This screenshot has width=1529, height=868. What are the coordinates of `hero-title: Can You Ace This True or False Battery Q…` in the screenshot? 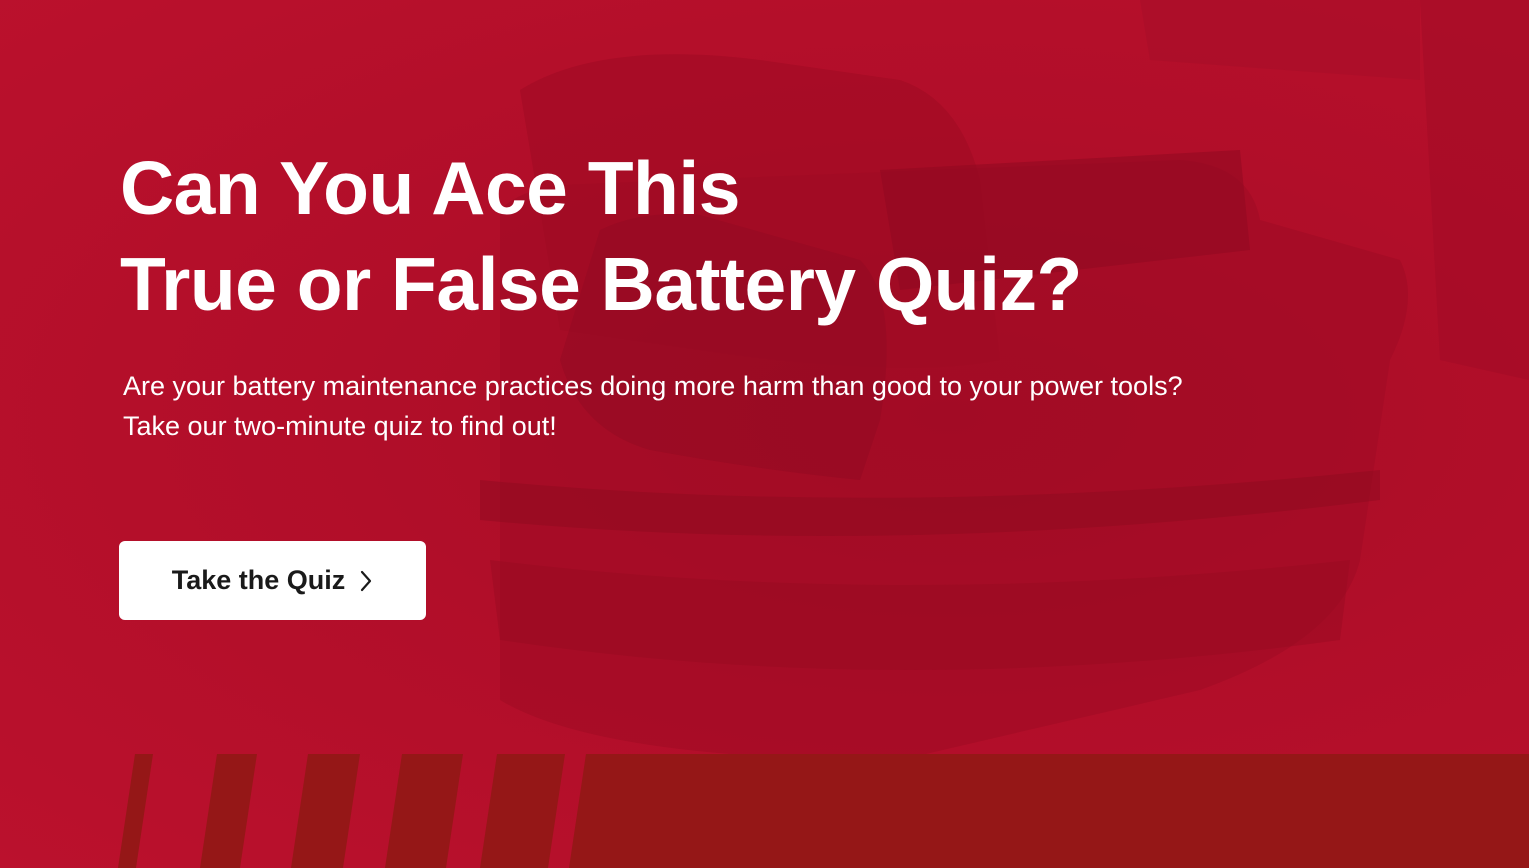 It's located at (601, 236).